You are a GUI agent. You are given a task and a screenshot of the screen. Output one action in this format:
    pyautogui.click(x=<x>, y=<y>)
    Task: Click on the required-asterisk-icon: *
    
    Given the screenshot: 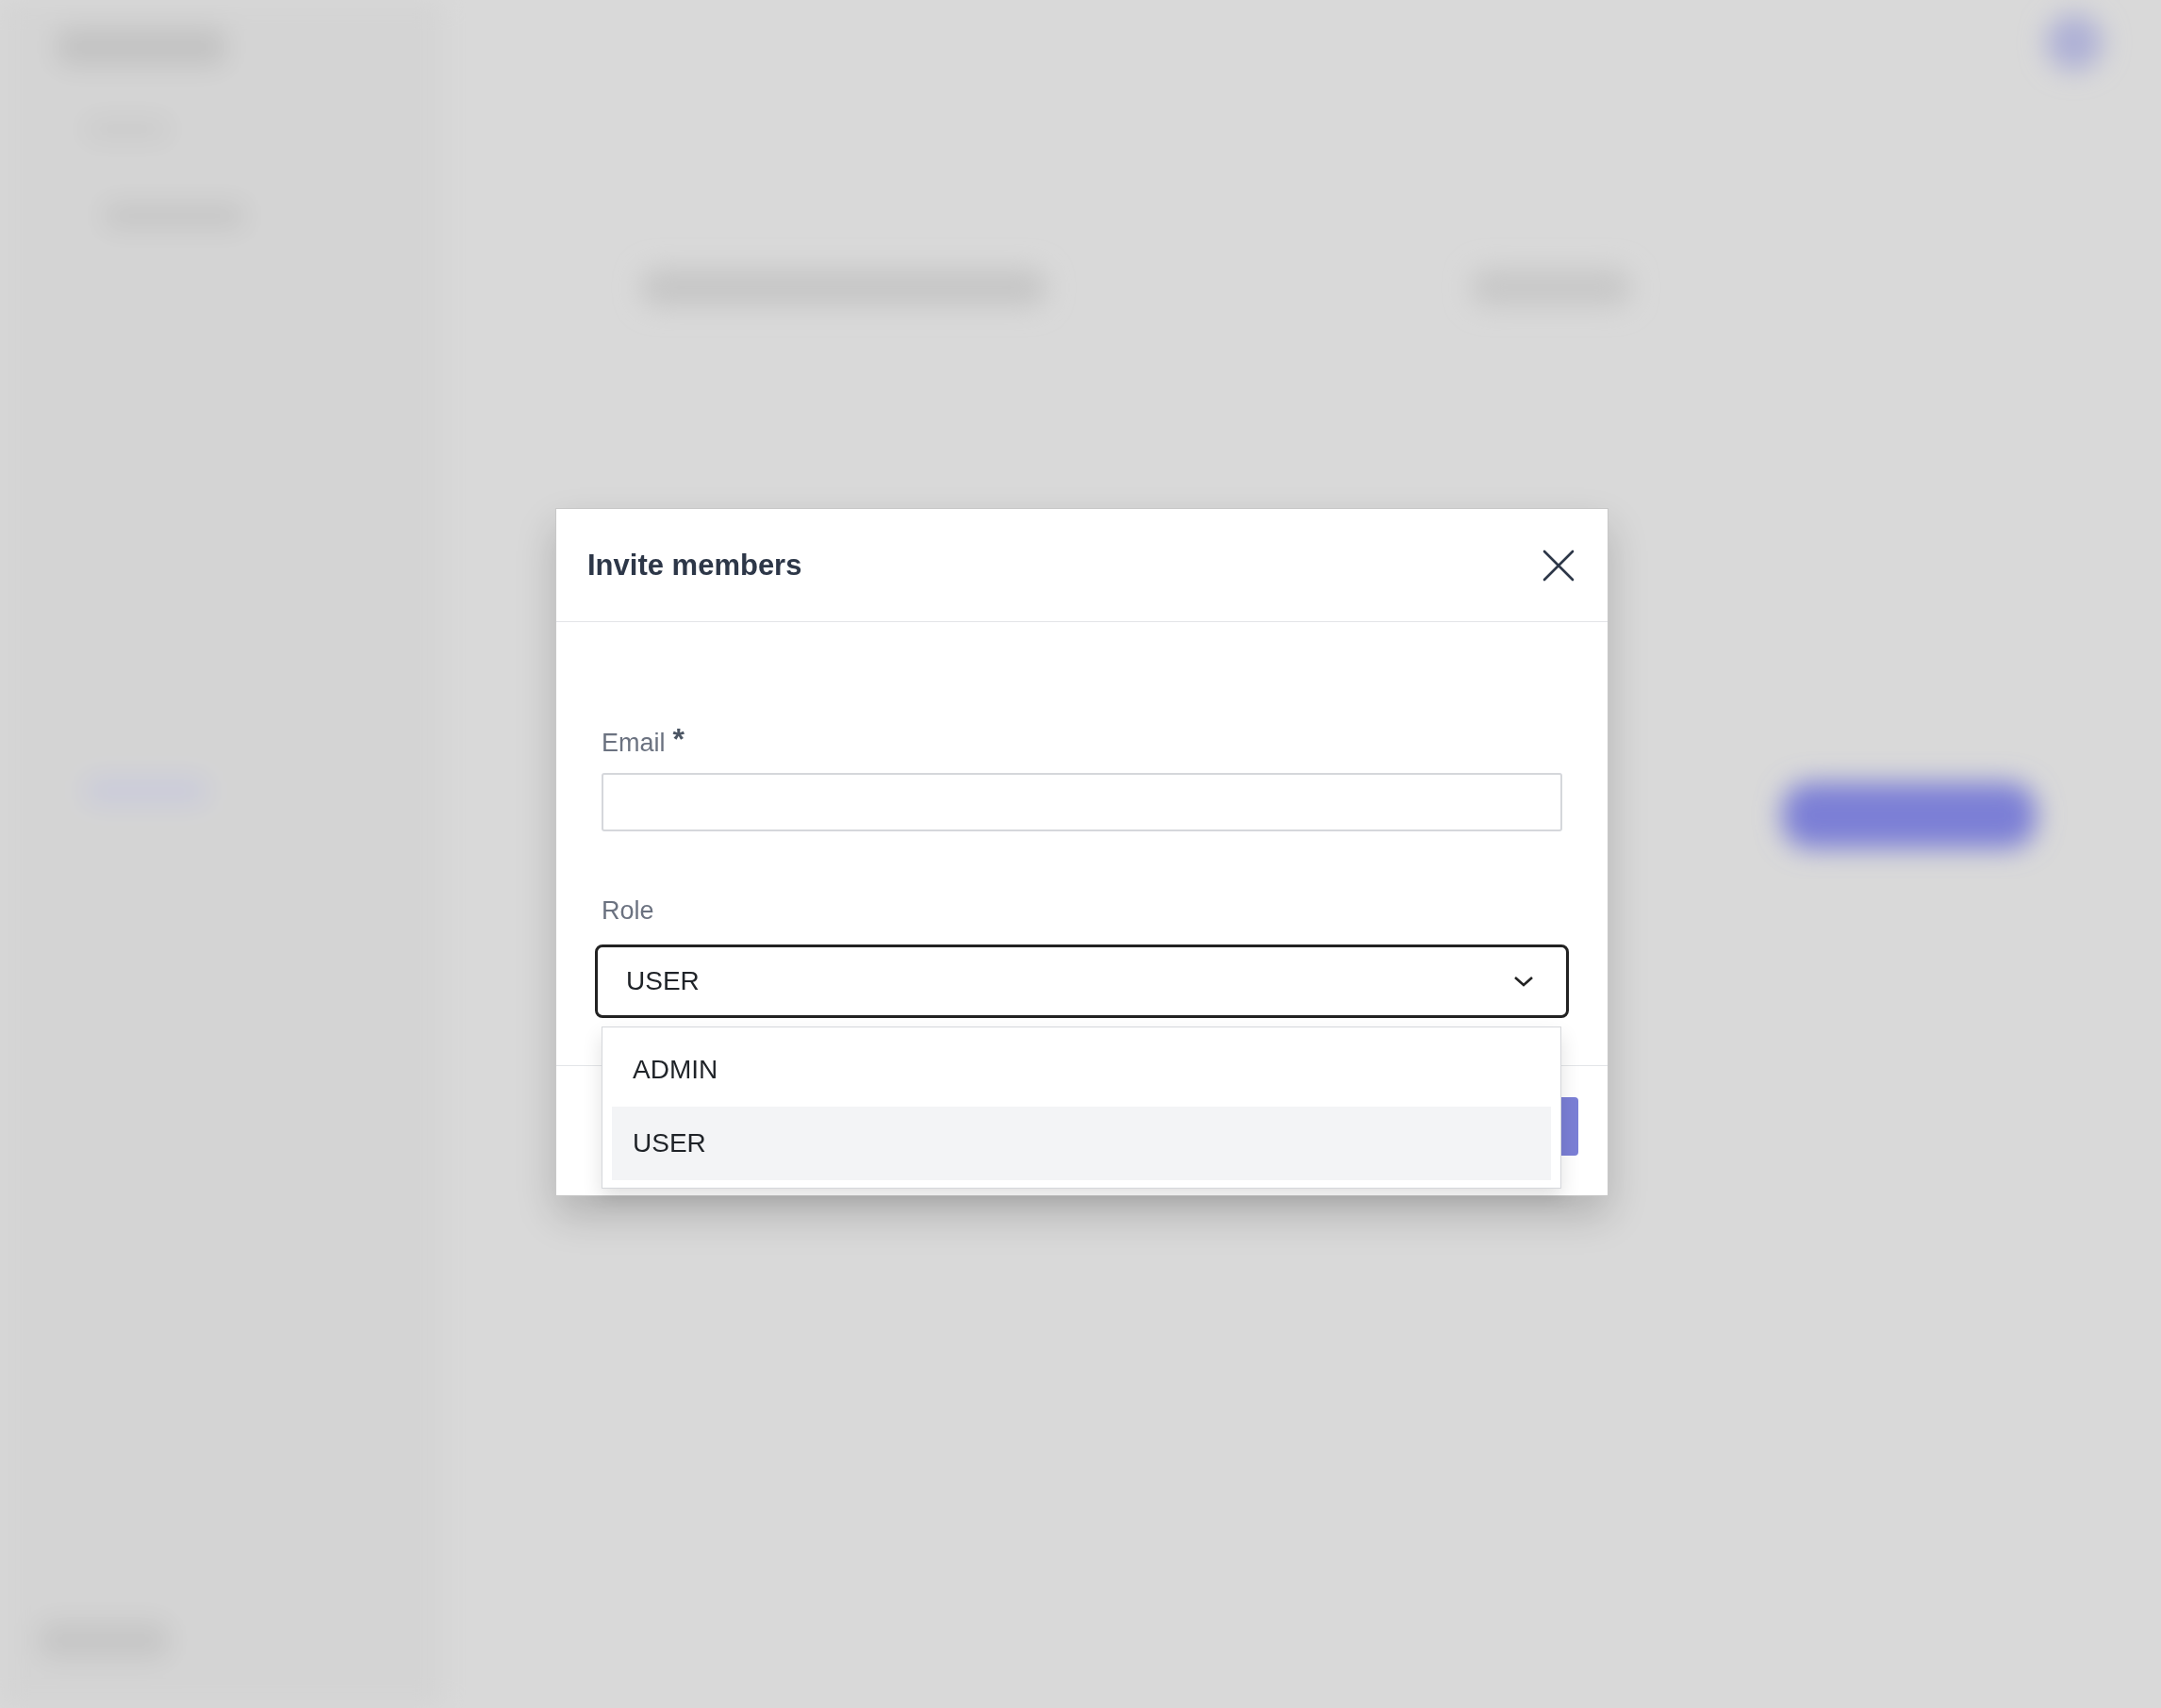 What is the action you would take?
    pyautogui.click(x=679, y=739)
    